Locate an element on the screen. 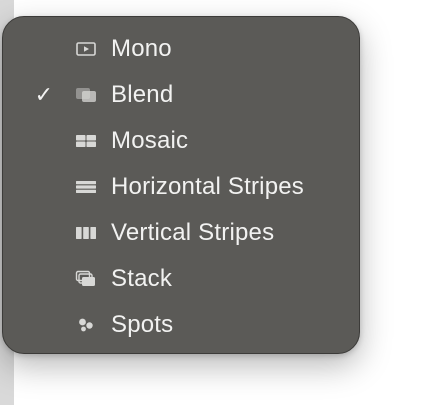 This screenshot has width=429, height=405. menu-item-stack: Stack is located at coordinates (181, 279).